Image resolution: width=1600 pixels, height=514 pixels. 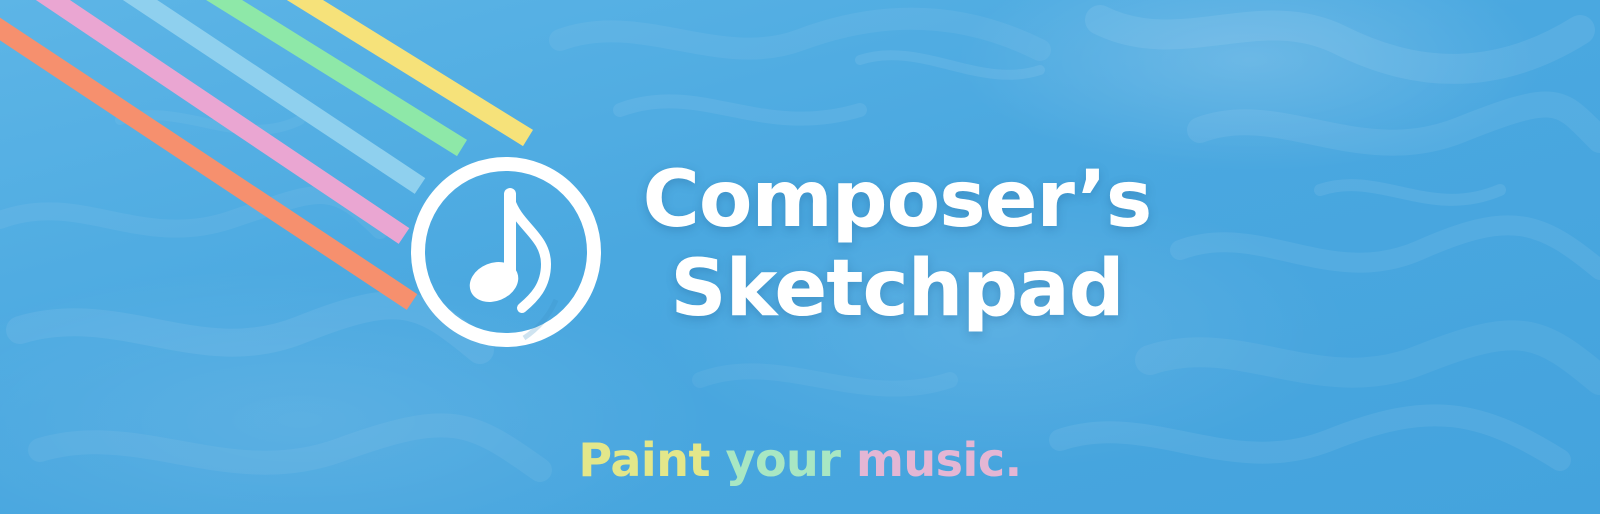 What do you see at coordinates (644, 460) in the screenshot?
I see `tagline-word: Paint` at bounding box center [644, 460].